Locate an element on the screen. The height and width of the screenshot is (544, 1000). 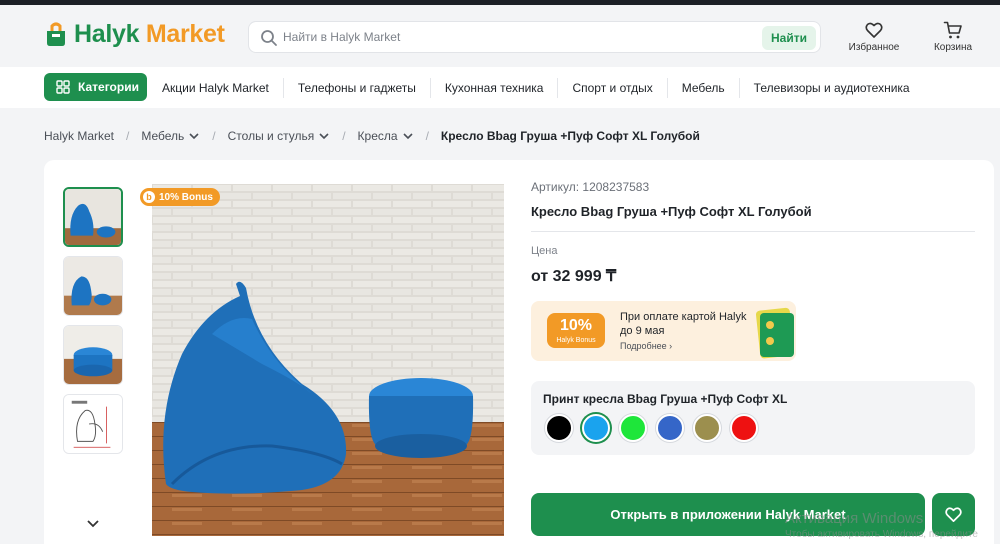
bonus-badge-label: 10% Bonus is located at coordinates (186, 197).